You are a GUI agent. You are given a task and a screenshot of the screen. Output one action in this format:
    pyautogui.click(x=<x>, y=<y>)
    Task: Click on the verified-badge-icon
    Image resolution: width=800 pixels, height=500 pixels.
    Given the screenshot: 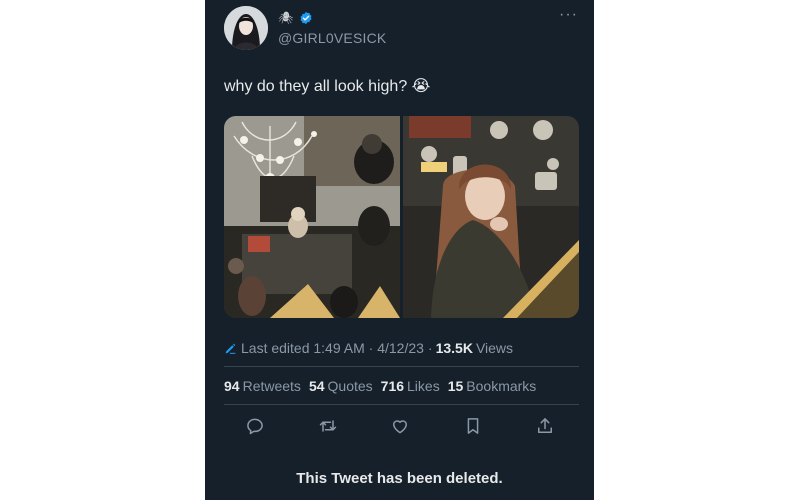 What is the action you would take?
    pyautogui.click(x=306, y=18)
    